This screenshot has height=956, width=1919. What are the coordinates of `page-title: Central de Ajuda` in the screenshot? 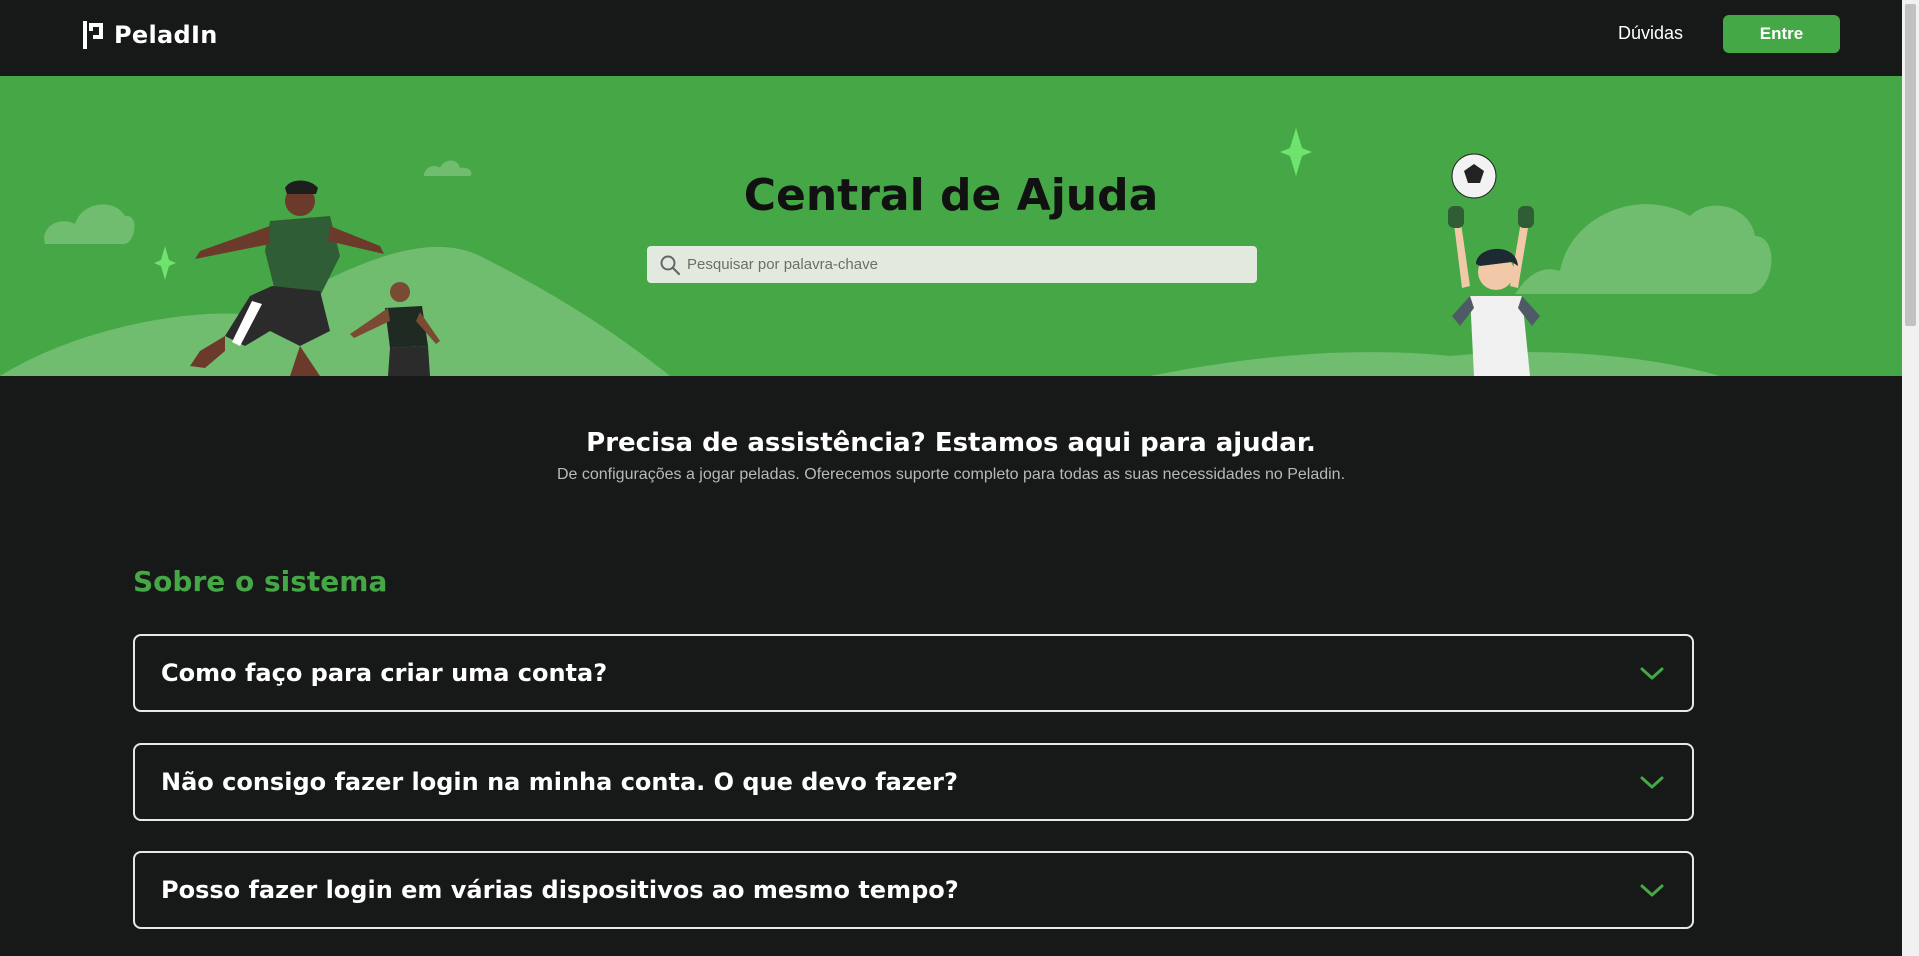 It's located at (951, 195).